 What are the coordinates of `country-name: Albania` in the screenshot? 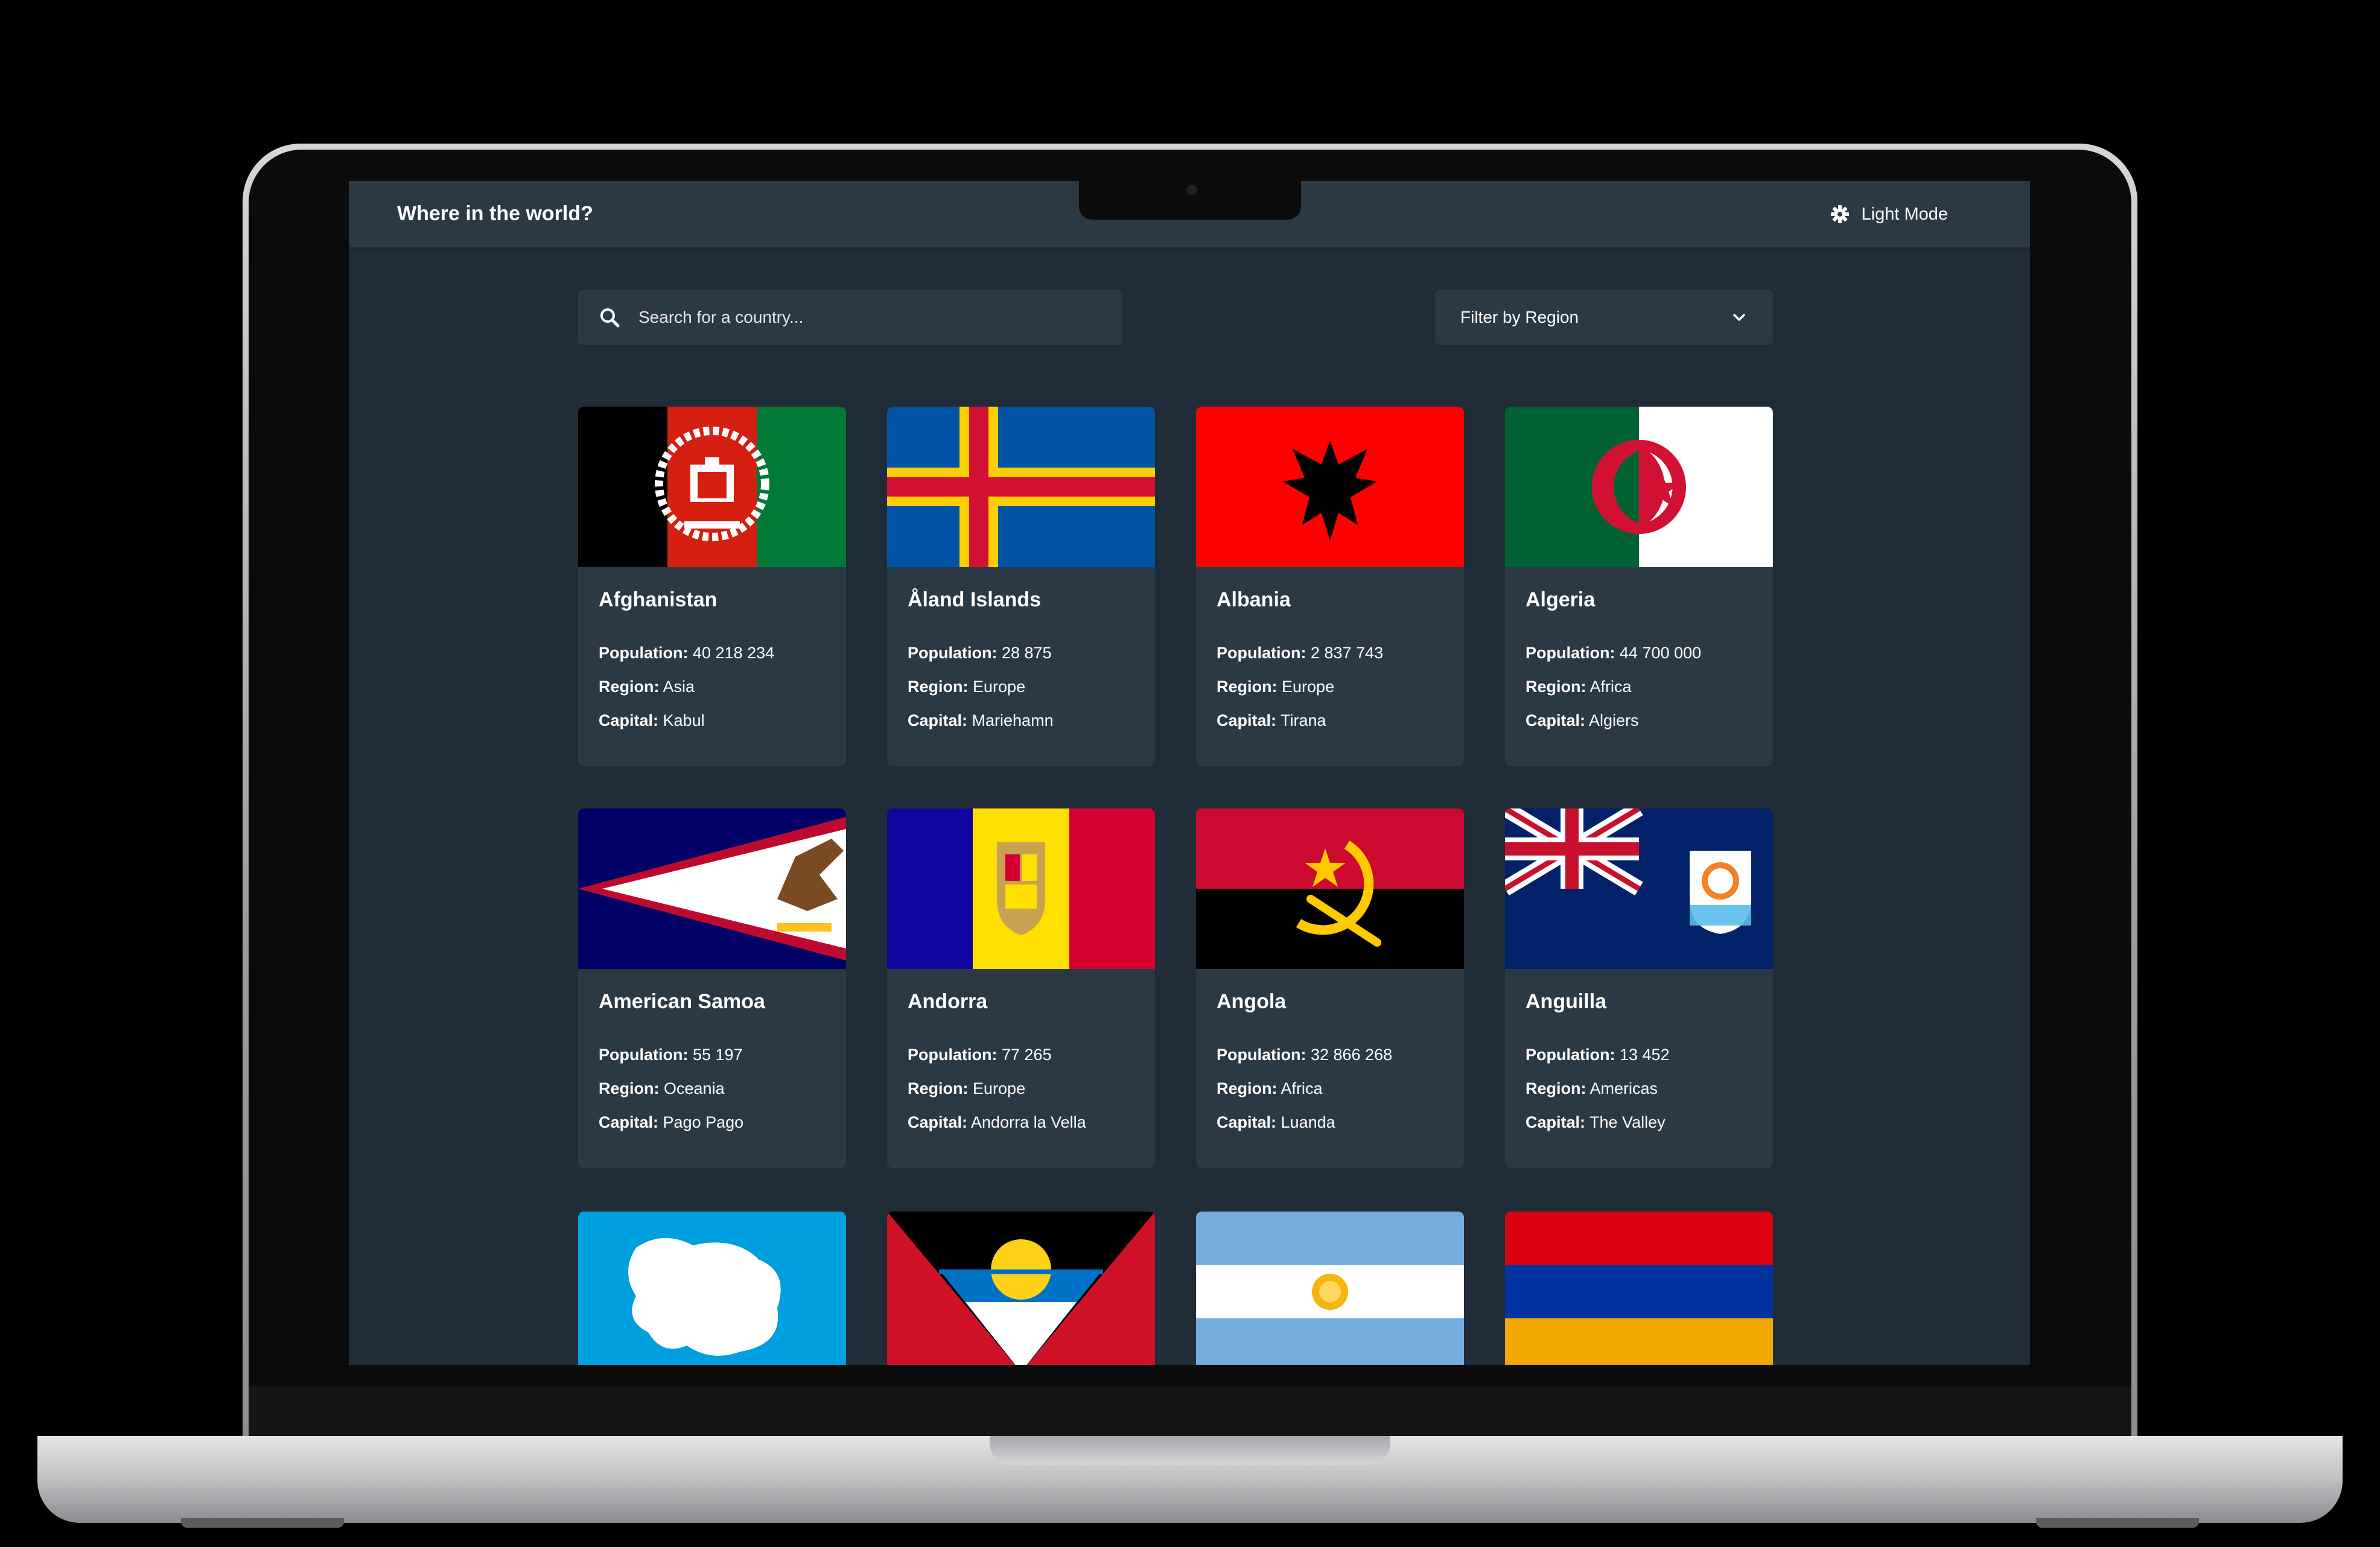 It's located at (1254, 600).